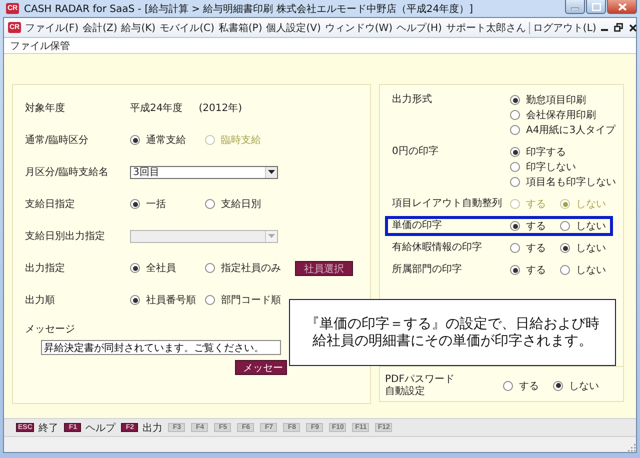 The height and width of the screenshot is (458, 640). What do you see at coordinates (152, 428) in the screenshot?
I see `function-key-label: 出力` at bounding box center [152, 428].